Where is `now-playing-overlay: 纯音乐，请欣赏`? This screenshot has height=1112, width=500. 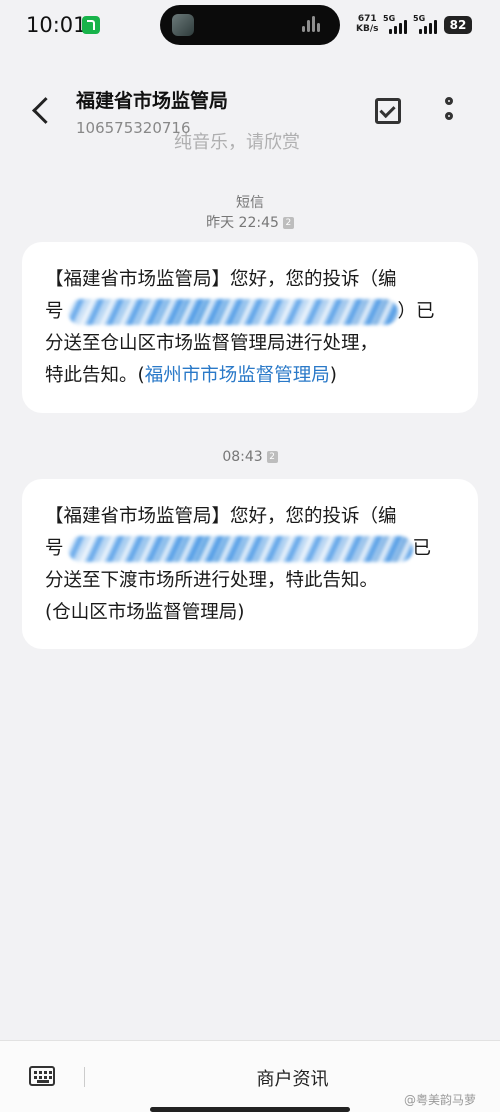 now-playing-overlay: 纯音乐，请欣赏 is located at coordinates (237, 142).